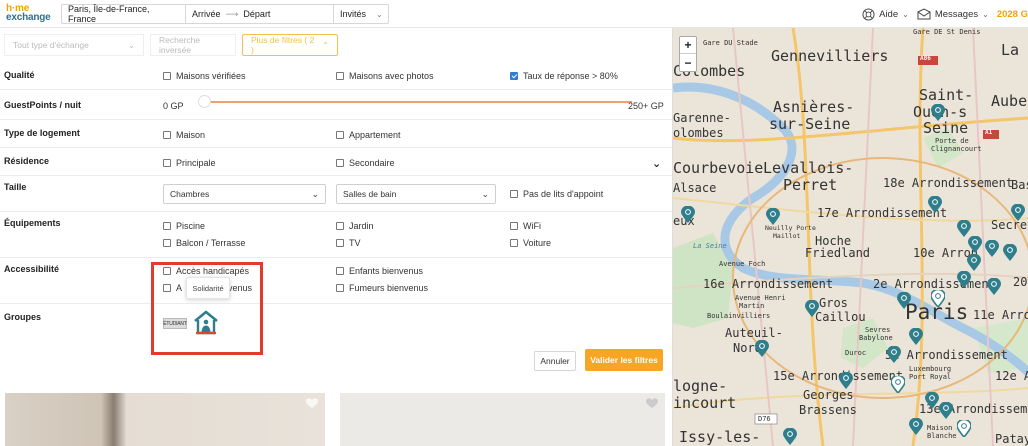  I want to click on guestpoints-slider-track, so click(418, 102).